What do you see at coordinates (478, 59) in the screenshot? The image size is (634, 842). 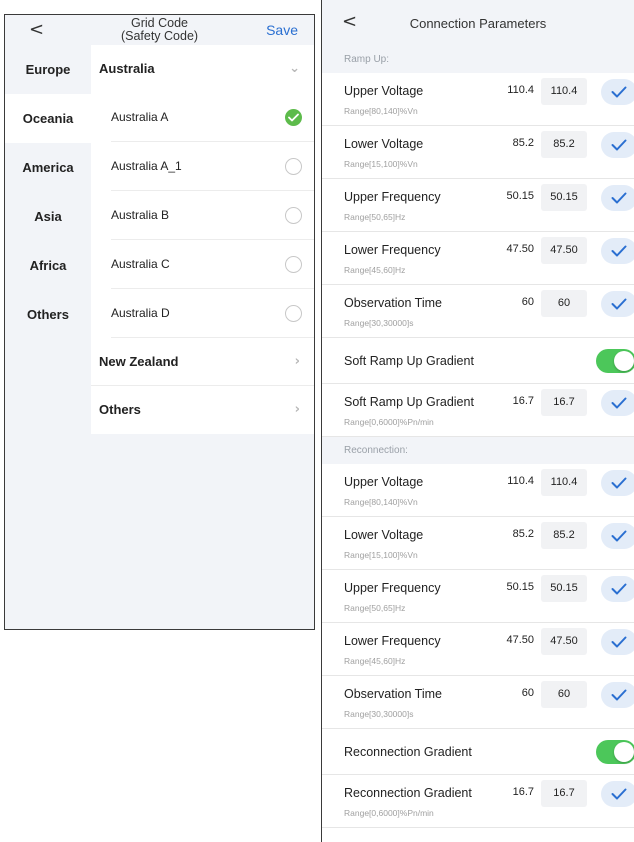 I see `section-header-ramp-up: Ramp Up:` at bounding box center [478, 59].